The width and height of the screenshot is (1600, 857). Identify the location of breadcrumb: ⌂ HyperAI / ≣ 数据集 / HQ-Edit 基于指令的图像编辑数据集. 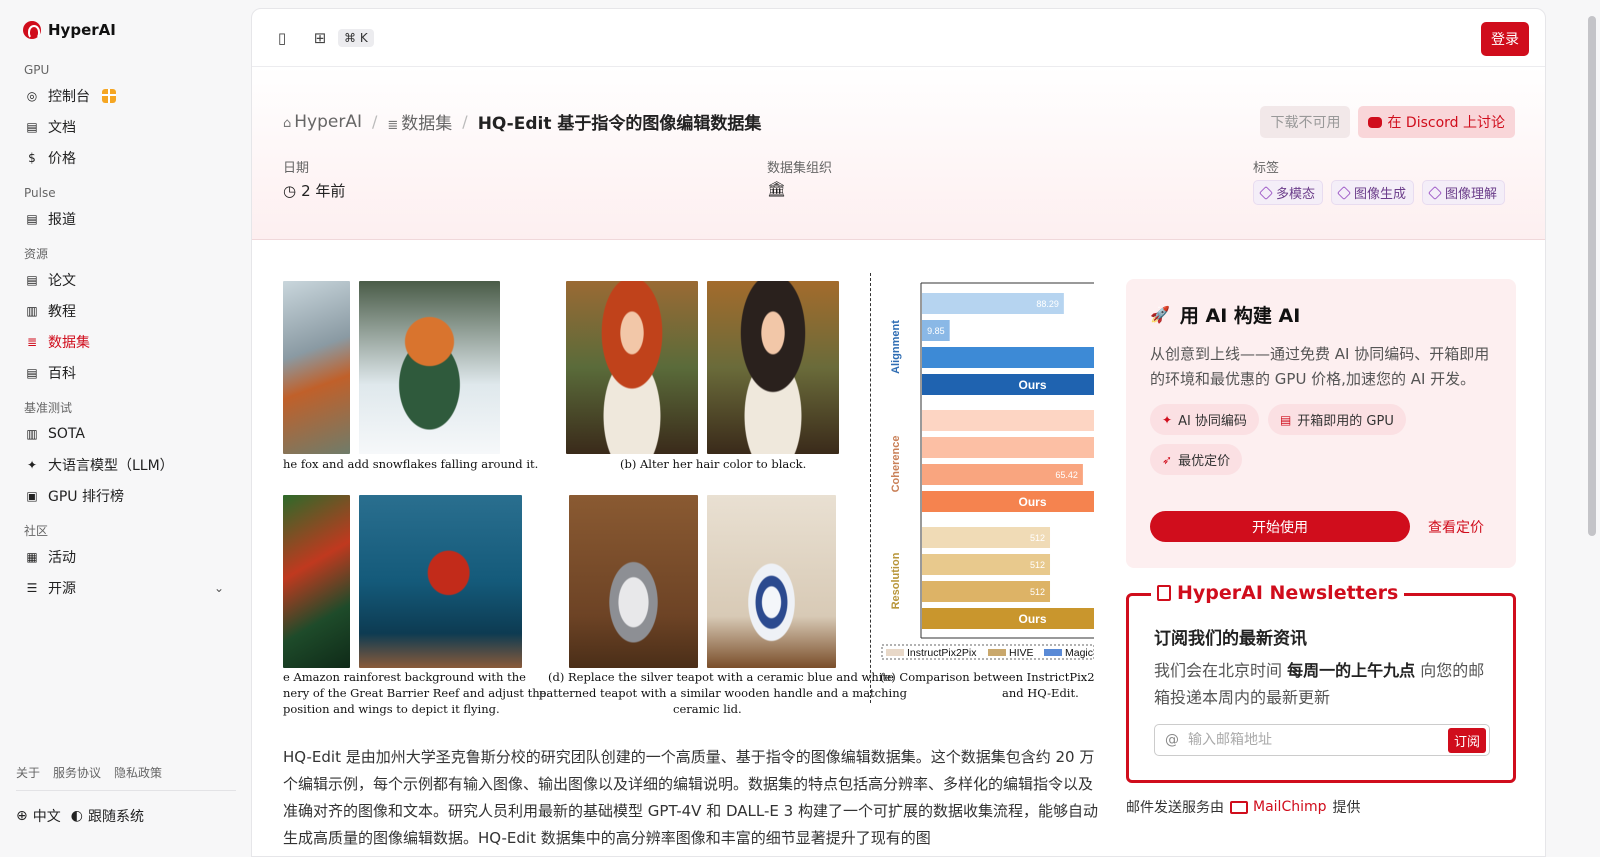
(522, 122).